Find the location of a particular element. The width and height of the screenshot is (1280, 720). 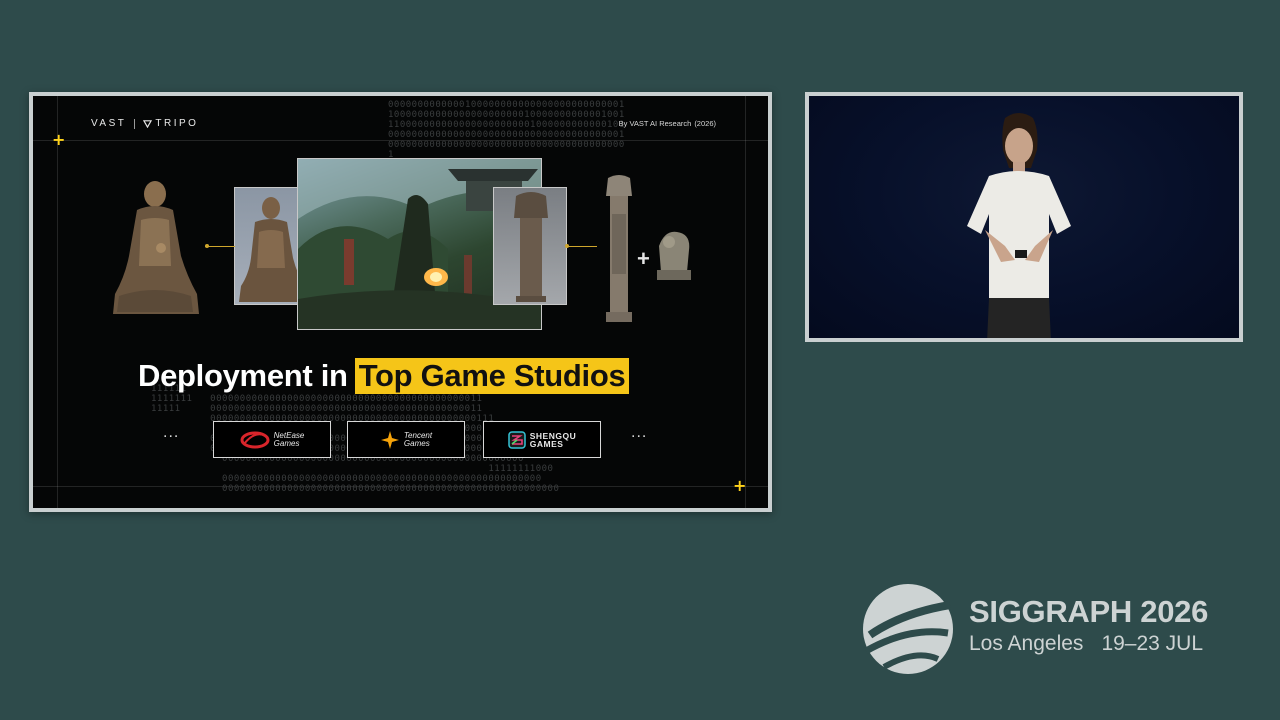

netease-icon is located at coordinates (255, 439).